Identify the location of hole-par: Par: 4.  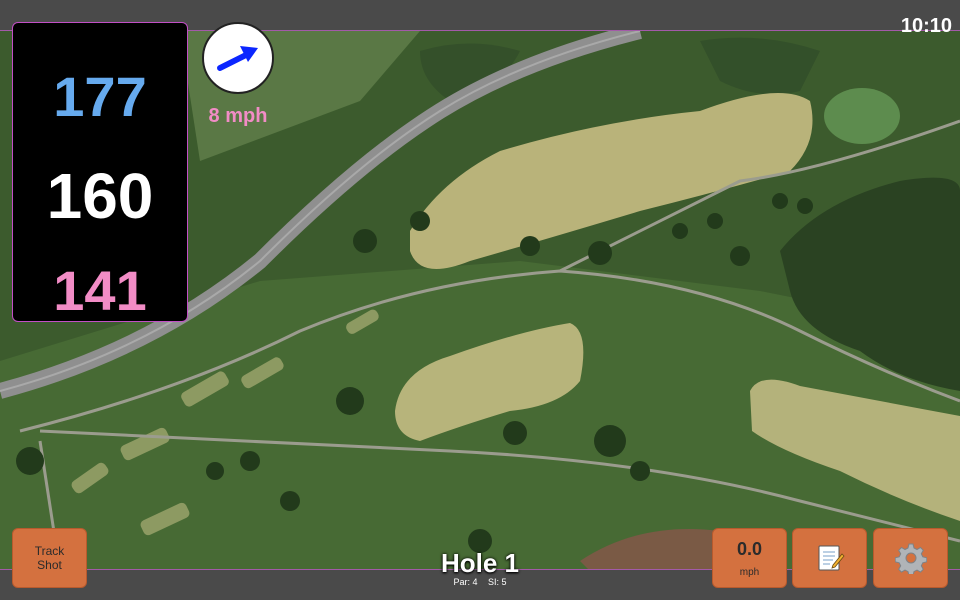
(465, 582).